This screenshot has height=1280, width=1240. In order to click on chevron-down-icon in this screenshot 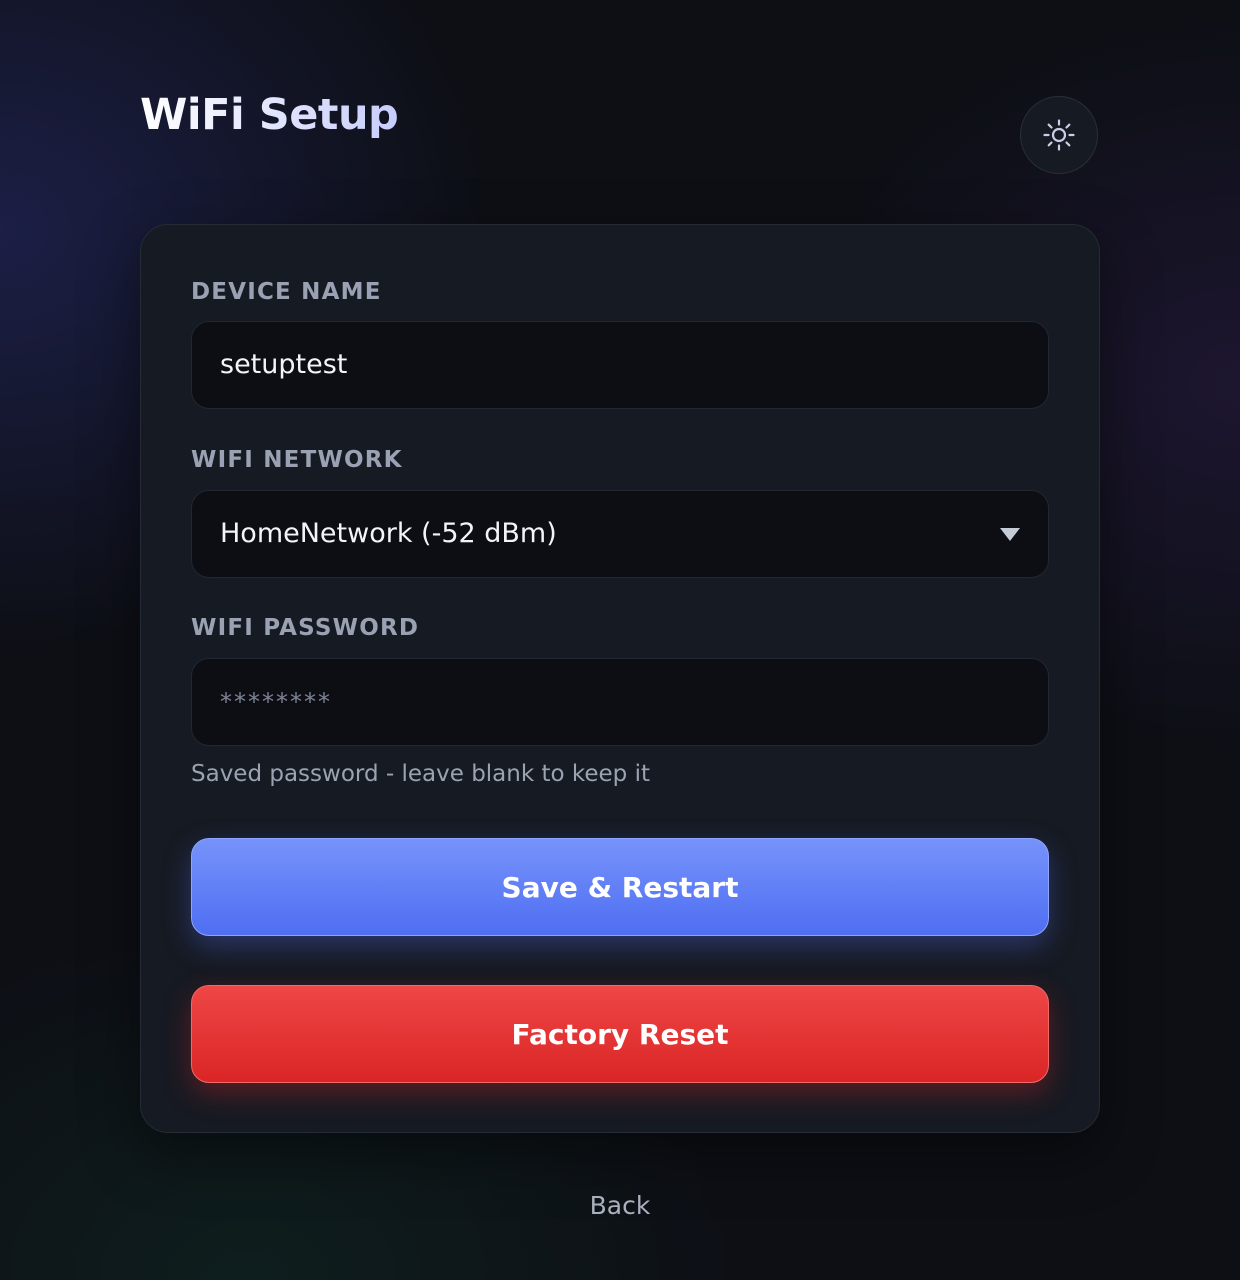, I will do `click(1010, 534)`.